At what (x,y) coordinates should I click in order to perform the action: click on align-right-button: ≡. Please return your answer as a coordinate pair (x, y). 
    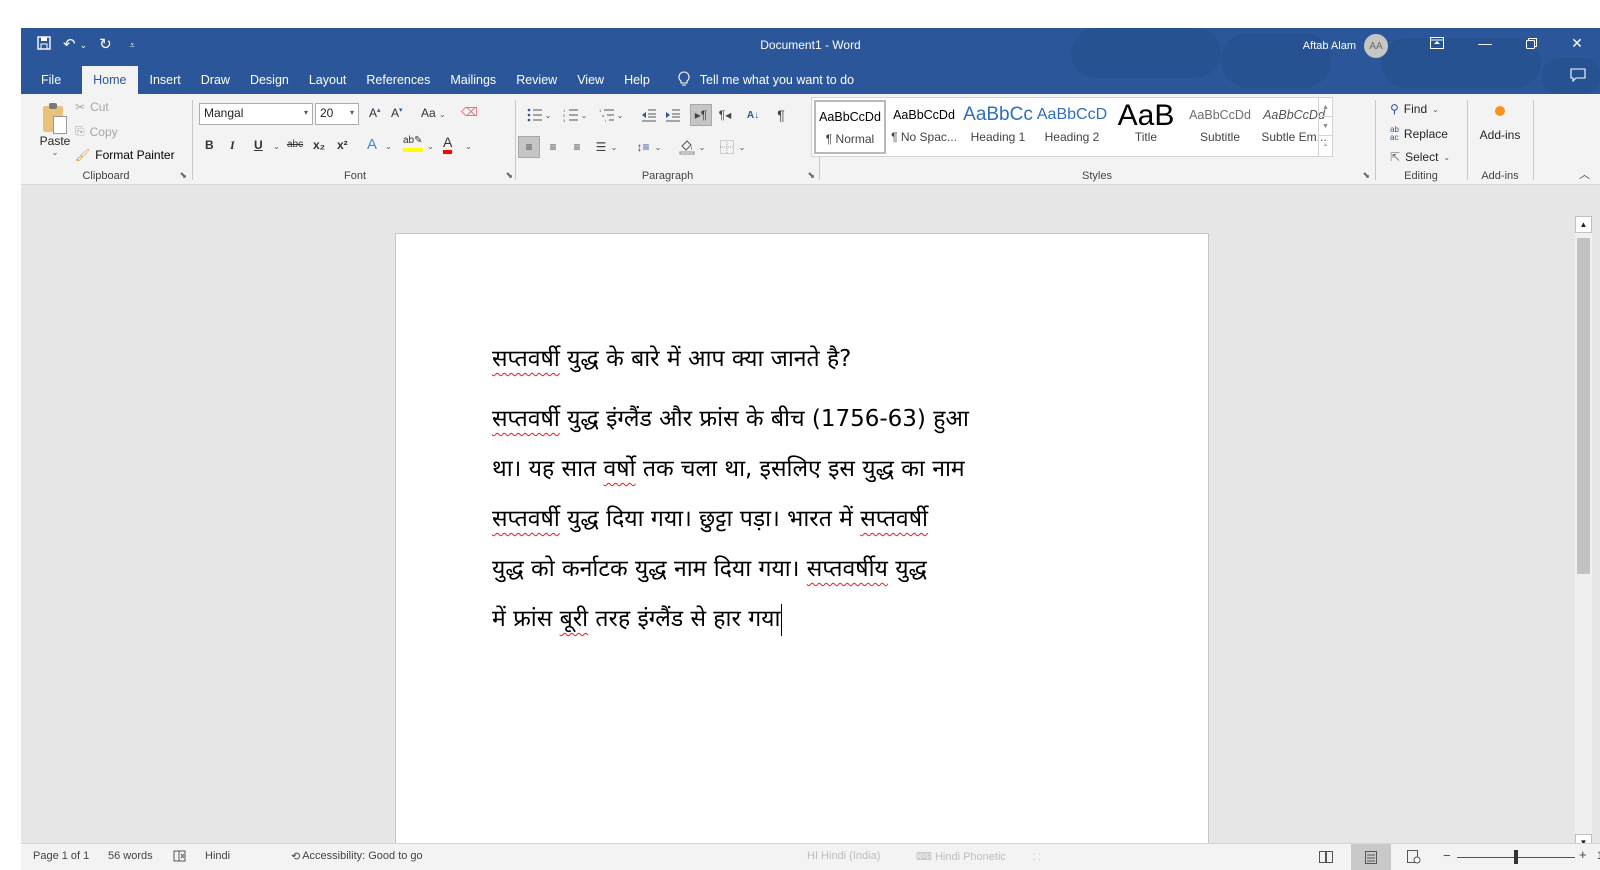
    Looking at the image, I should click on (577, 147).